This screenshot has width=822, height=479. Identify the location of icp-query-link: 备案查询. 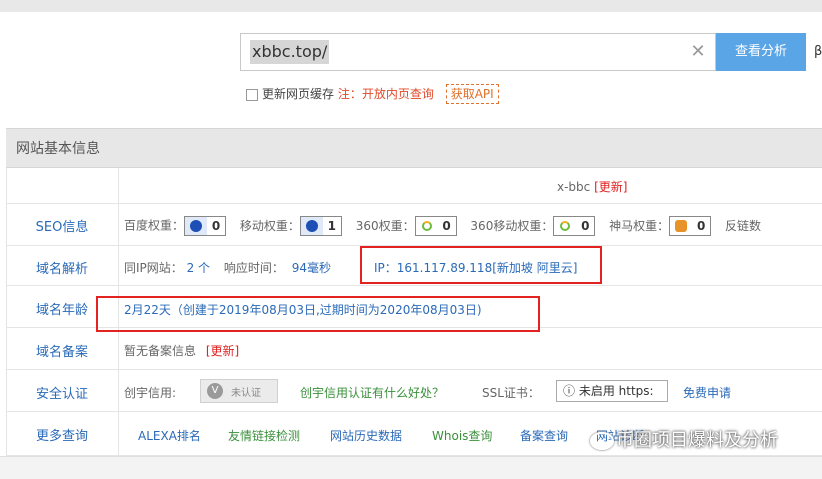
(544, 435).